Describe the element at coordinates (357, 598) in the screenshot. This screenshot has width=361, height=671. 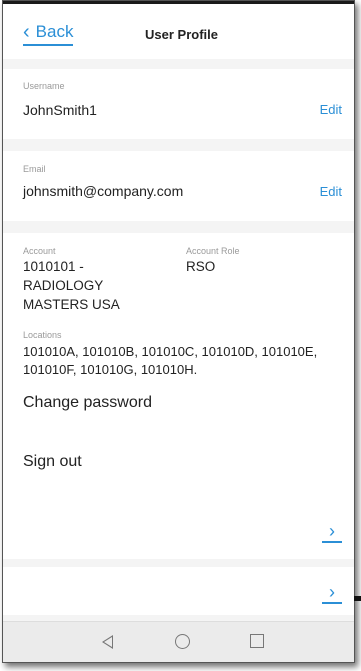
I see `edge-marker` at that location.